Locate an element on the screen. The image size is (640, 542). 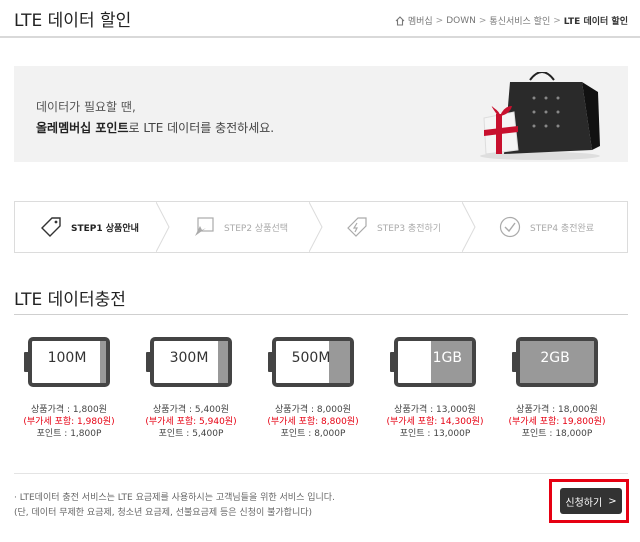
apply-button-label: 신청하기 is located at coordinates (584, 503).